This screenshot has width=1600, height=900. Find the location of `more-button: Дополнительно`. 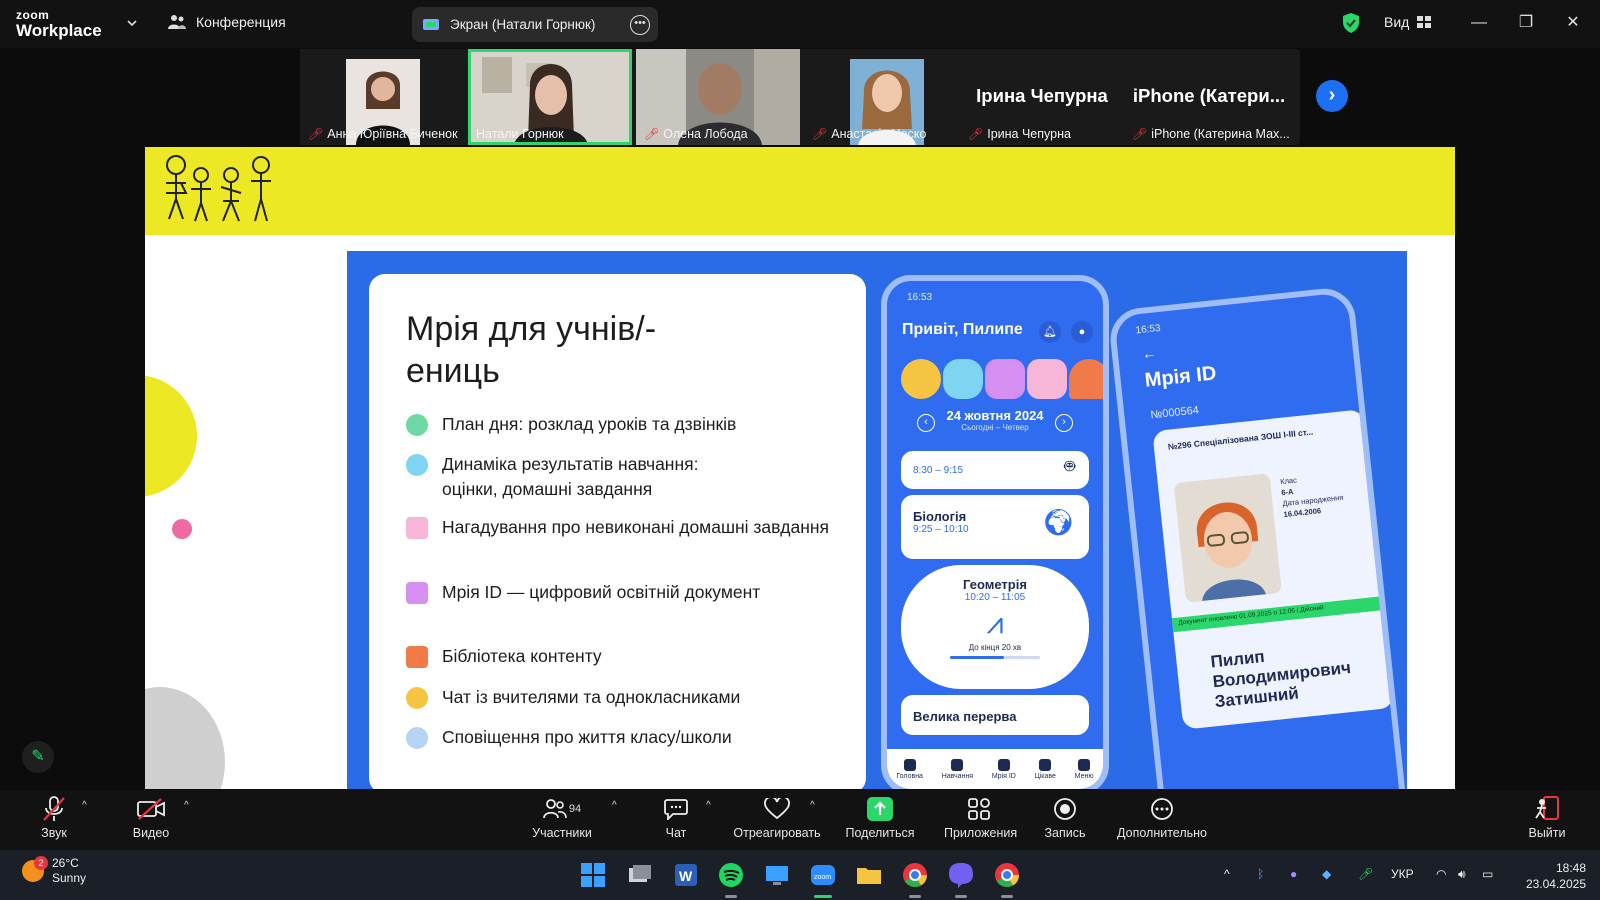

more-button: Дополнительно is located at coordinates (1162, 818).